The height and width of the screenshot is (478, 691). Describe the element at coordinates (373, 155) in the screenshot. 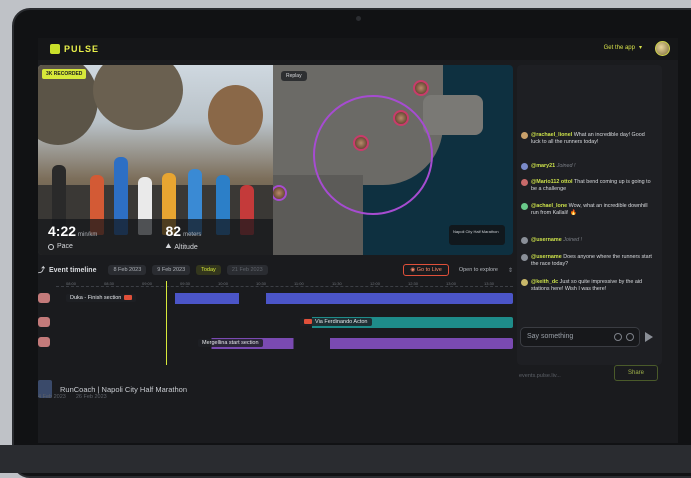

I see `race-route` at that location.